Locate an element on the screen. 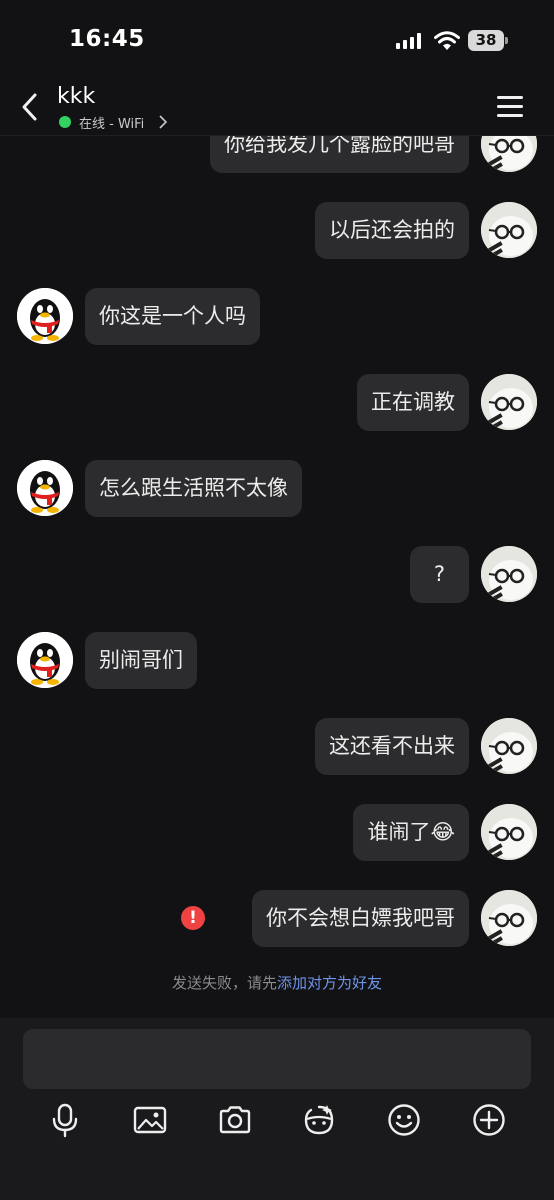 Image resolution: width=554 pixels, height=1200 pixels. sticker-icon is located at coordinates (319, 1120).